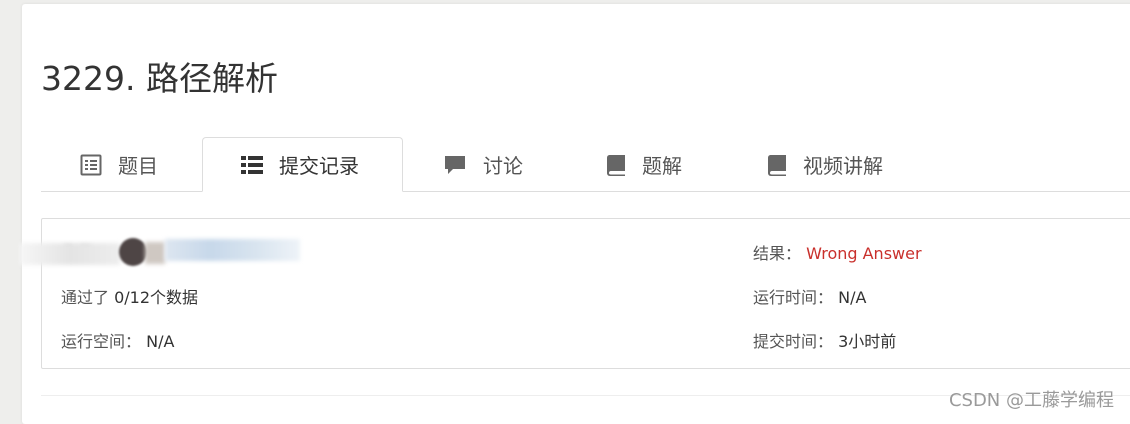 The width and height of the screenshot is (1130, 424). I want to click on result: 结果： Wrong Answer, so click(837, 252).